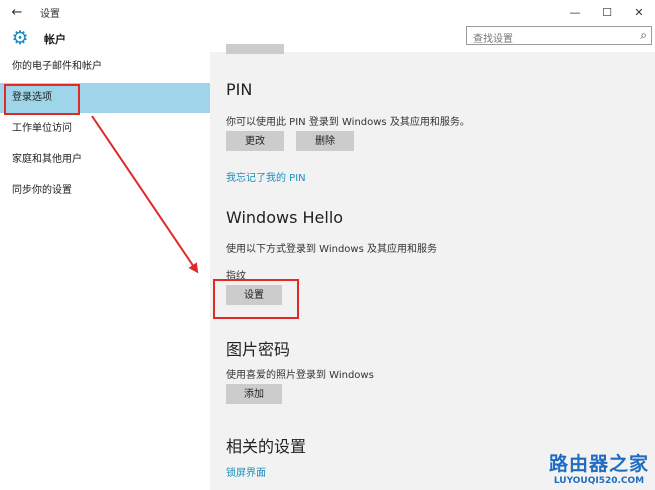 The width and height of the screenshot is (655, 490). What do you see at coordinates (599, 481) in the screenshot?
I see `watermark-text-en: LUYOUQI520.COM` at bounding box center [599, 481].